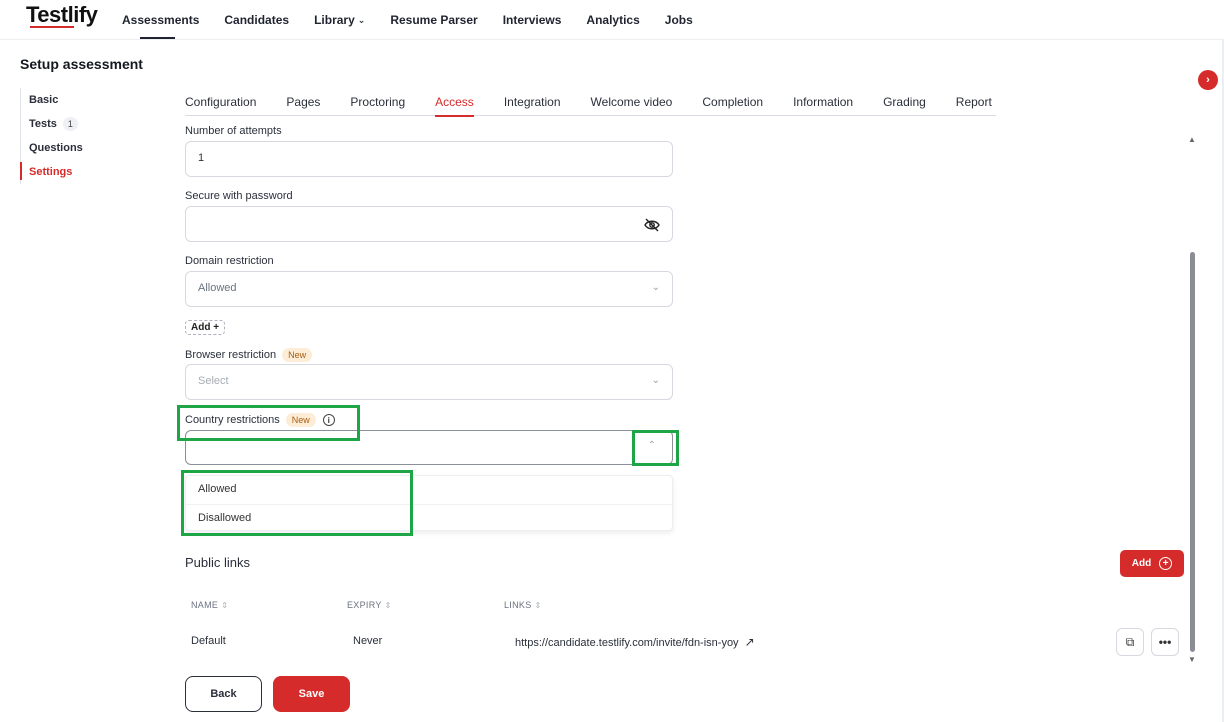 This screenshot has width=1224, height=722. I want to click on copy-icon: ⧉, so click(1130, 641).